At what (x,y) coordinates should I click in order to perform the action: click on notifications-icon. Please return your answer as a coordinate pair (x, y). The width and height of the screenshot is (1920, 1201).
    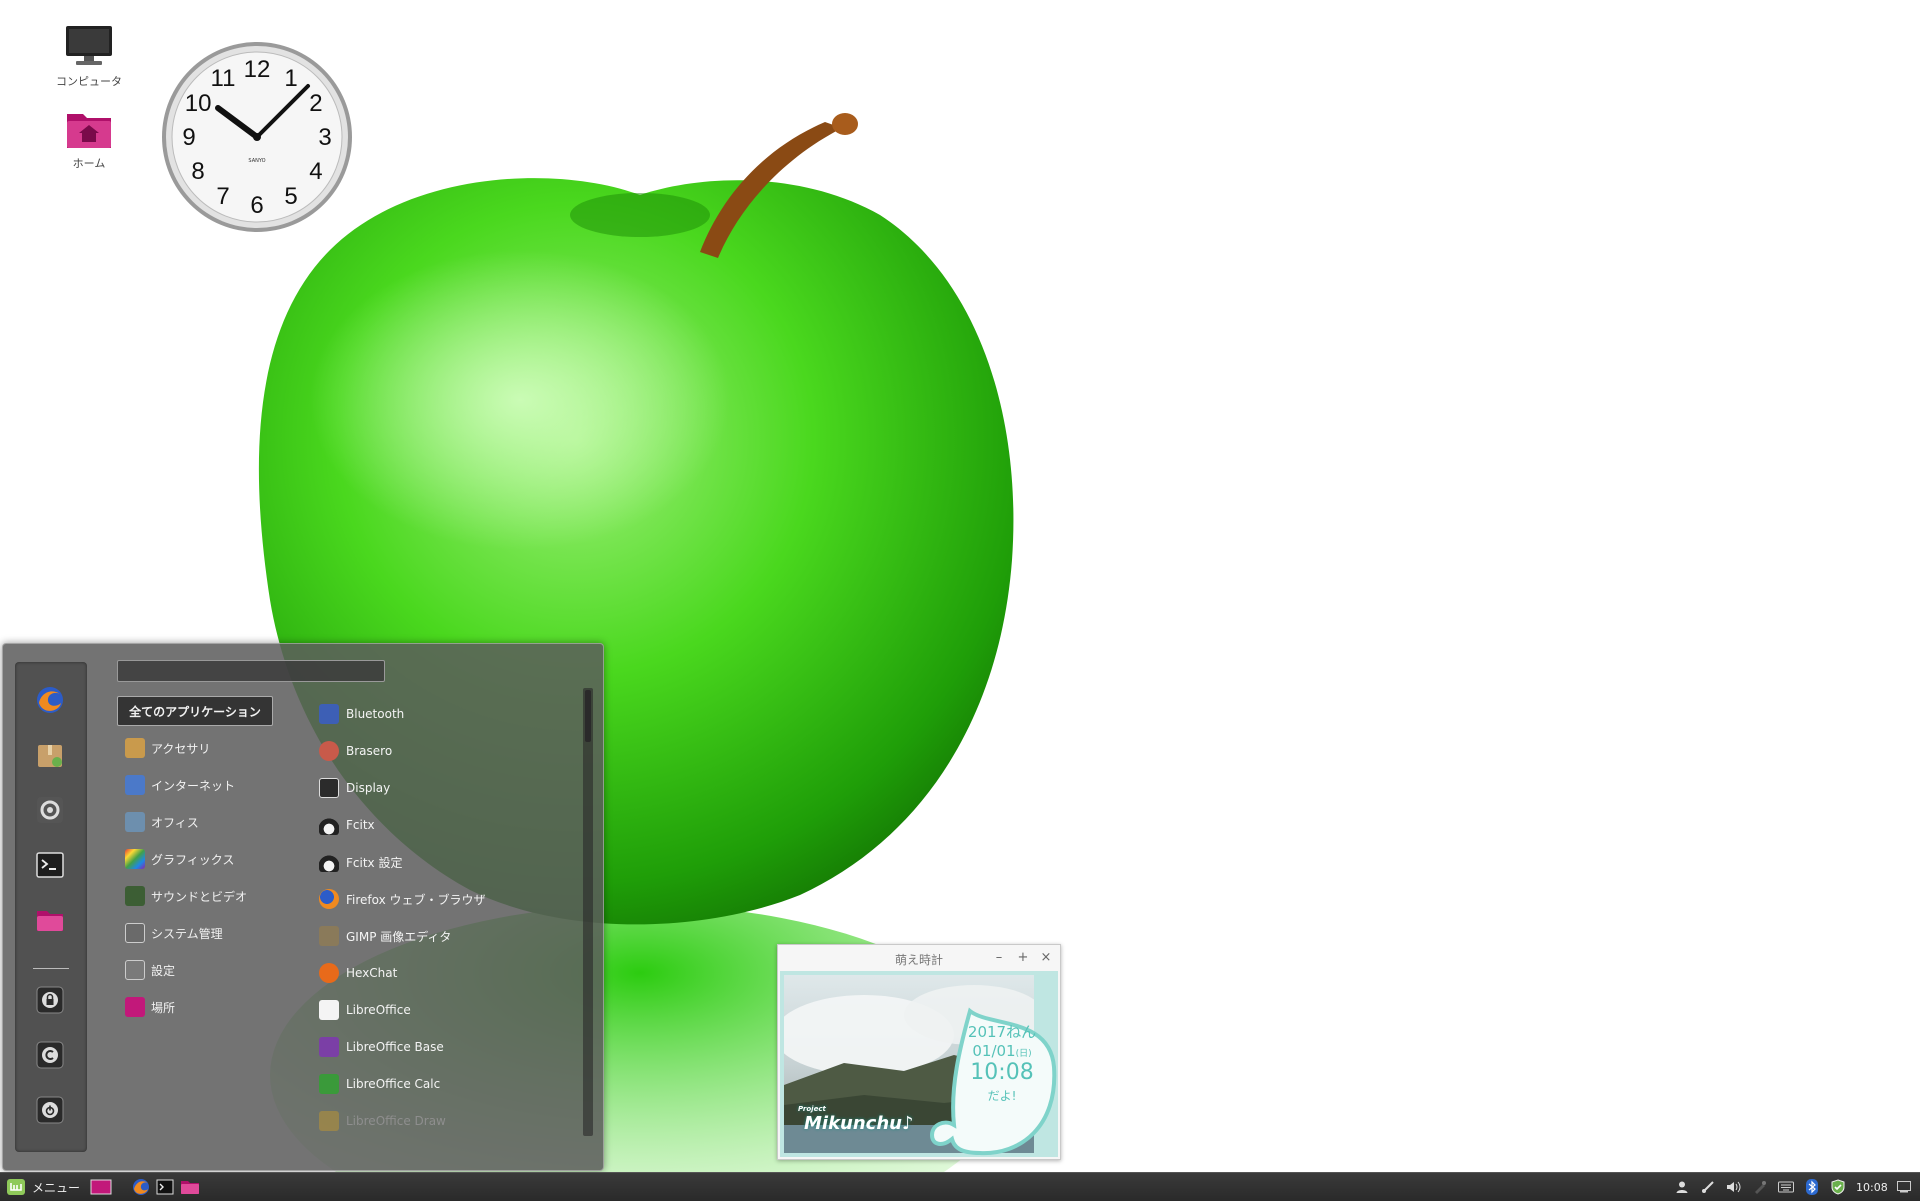
    Looking at the image, I should click on (1904, 1187).